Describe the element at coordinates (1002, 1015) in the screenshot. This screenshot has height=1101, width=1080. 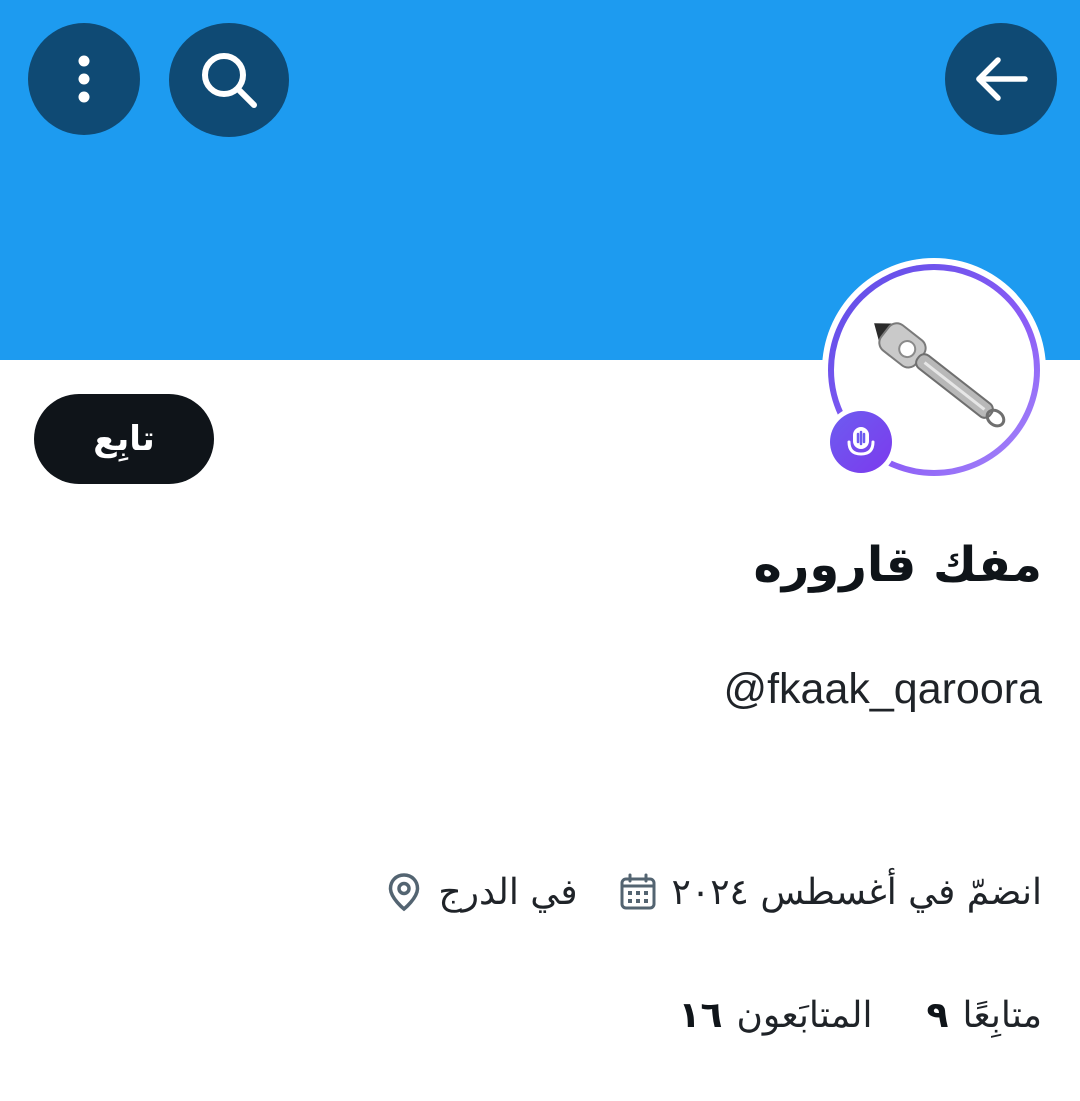
I see `following-label: متابِعًا` at that location.